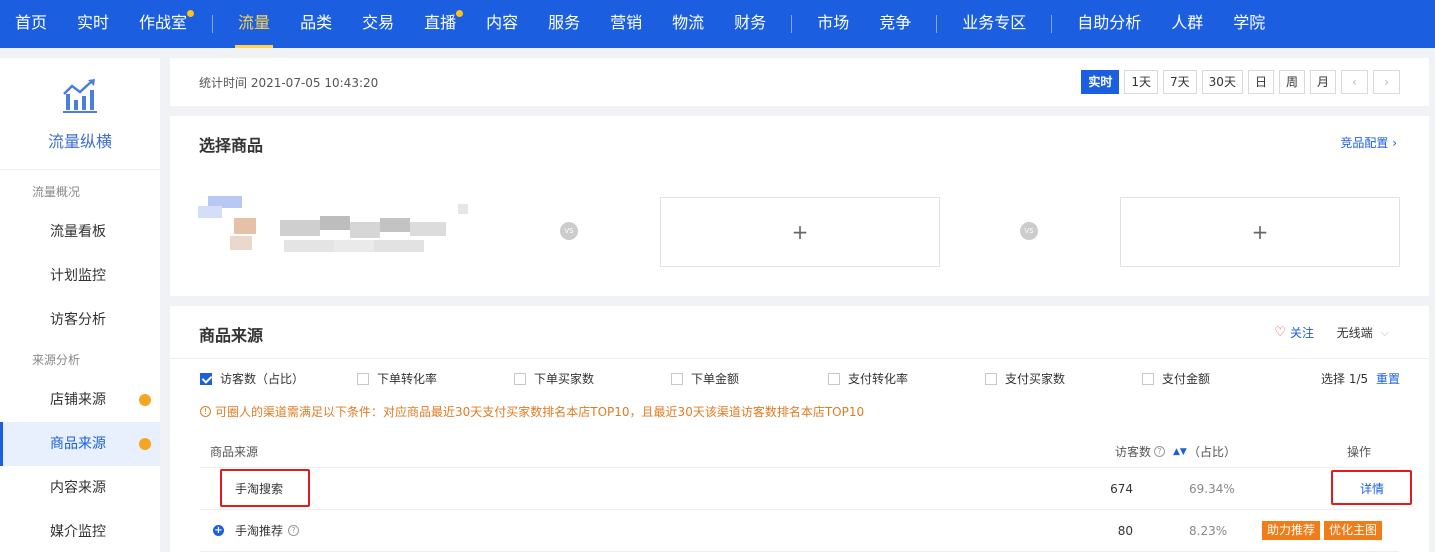 The width and height of the screenshot is (1435, 552). I want to click on col-ratio: （占比）, so click(1212, 452).